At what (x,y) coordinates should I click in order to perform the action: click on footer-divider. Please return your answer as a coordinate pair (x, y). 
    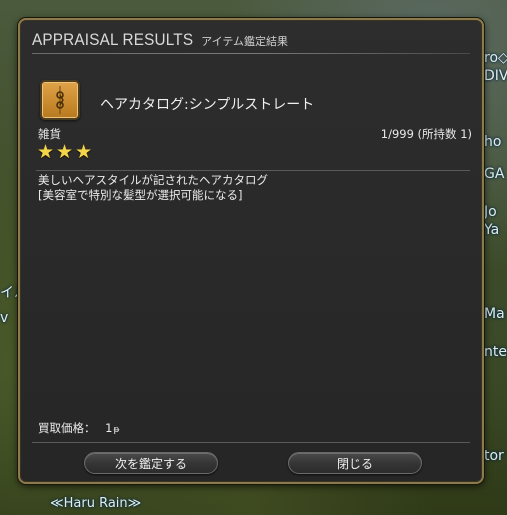
    Looking at the image, I should click on (251, 442).